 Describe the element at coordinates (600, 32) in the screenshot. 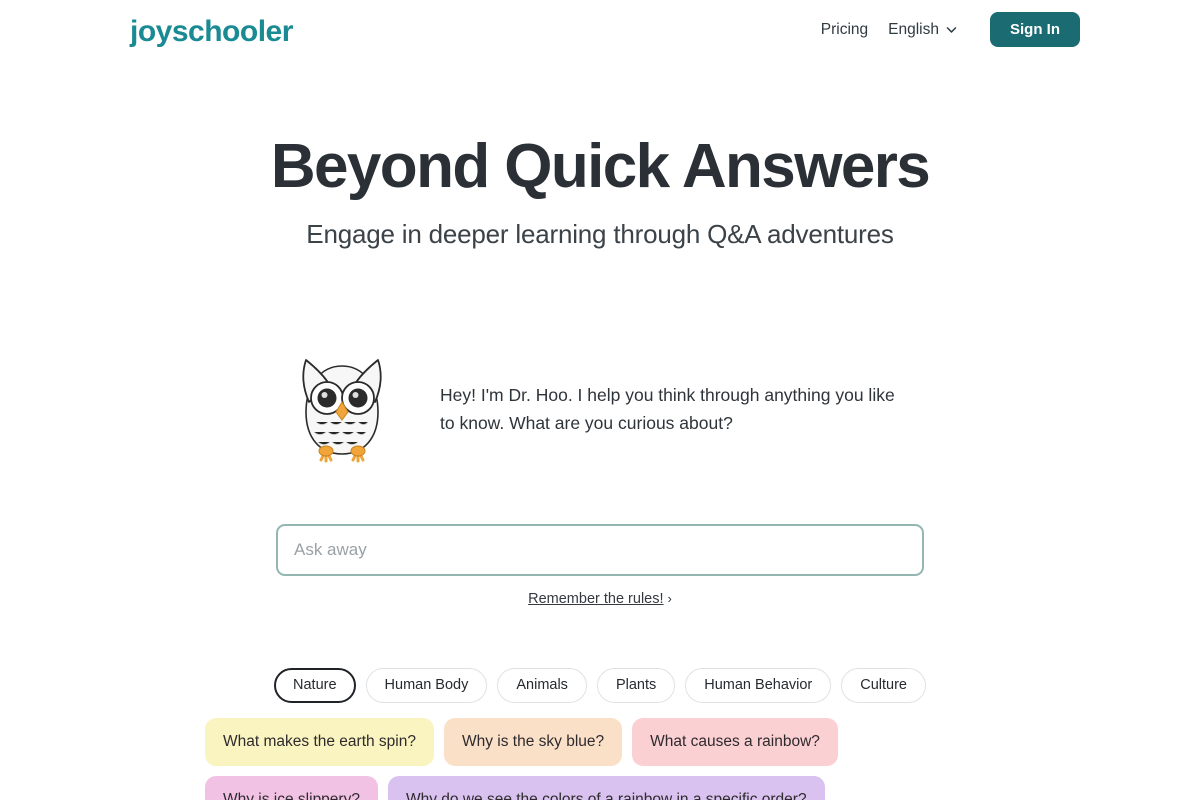

I see `site-header: joyschooler Pricing English Sign In` at that location.